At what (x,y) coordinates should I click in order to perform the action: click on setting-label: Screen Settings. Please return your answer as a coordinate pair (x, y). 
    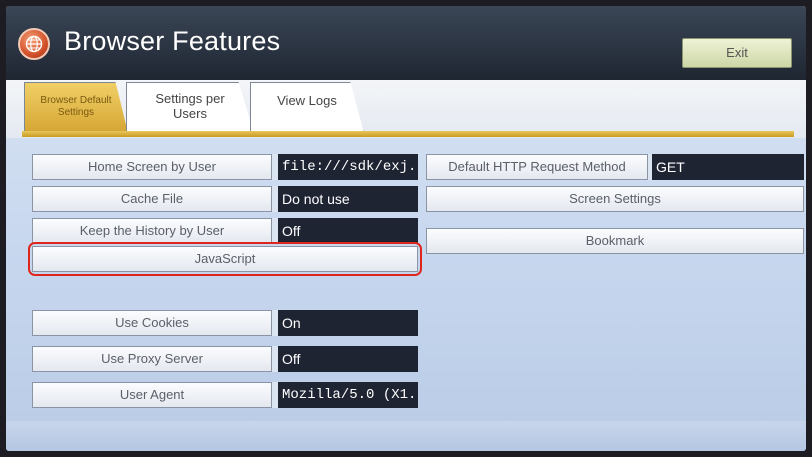
    Looking at the image, I should click on (615, 199).